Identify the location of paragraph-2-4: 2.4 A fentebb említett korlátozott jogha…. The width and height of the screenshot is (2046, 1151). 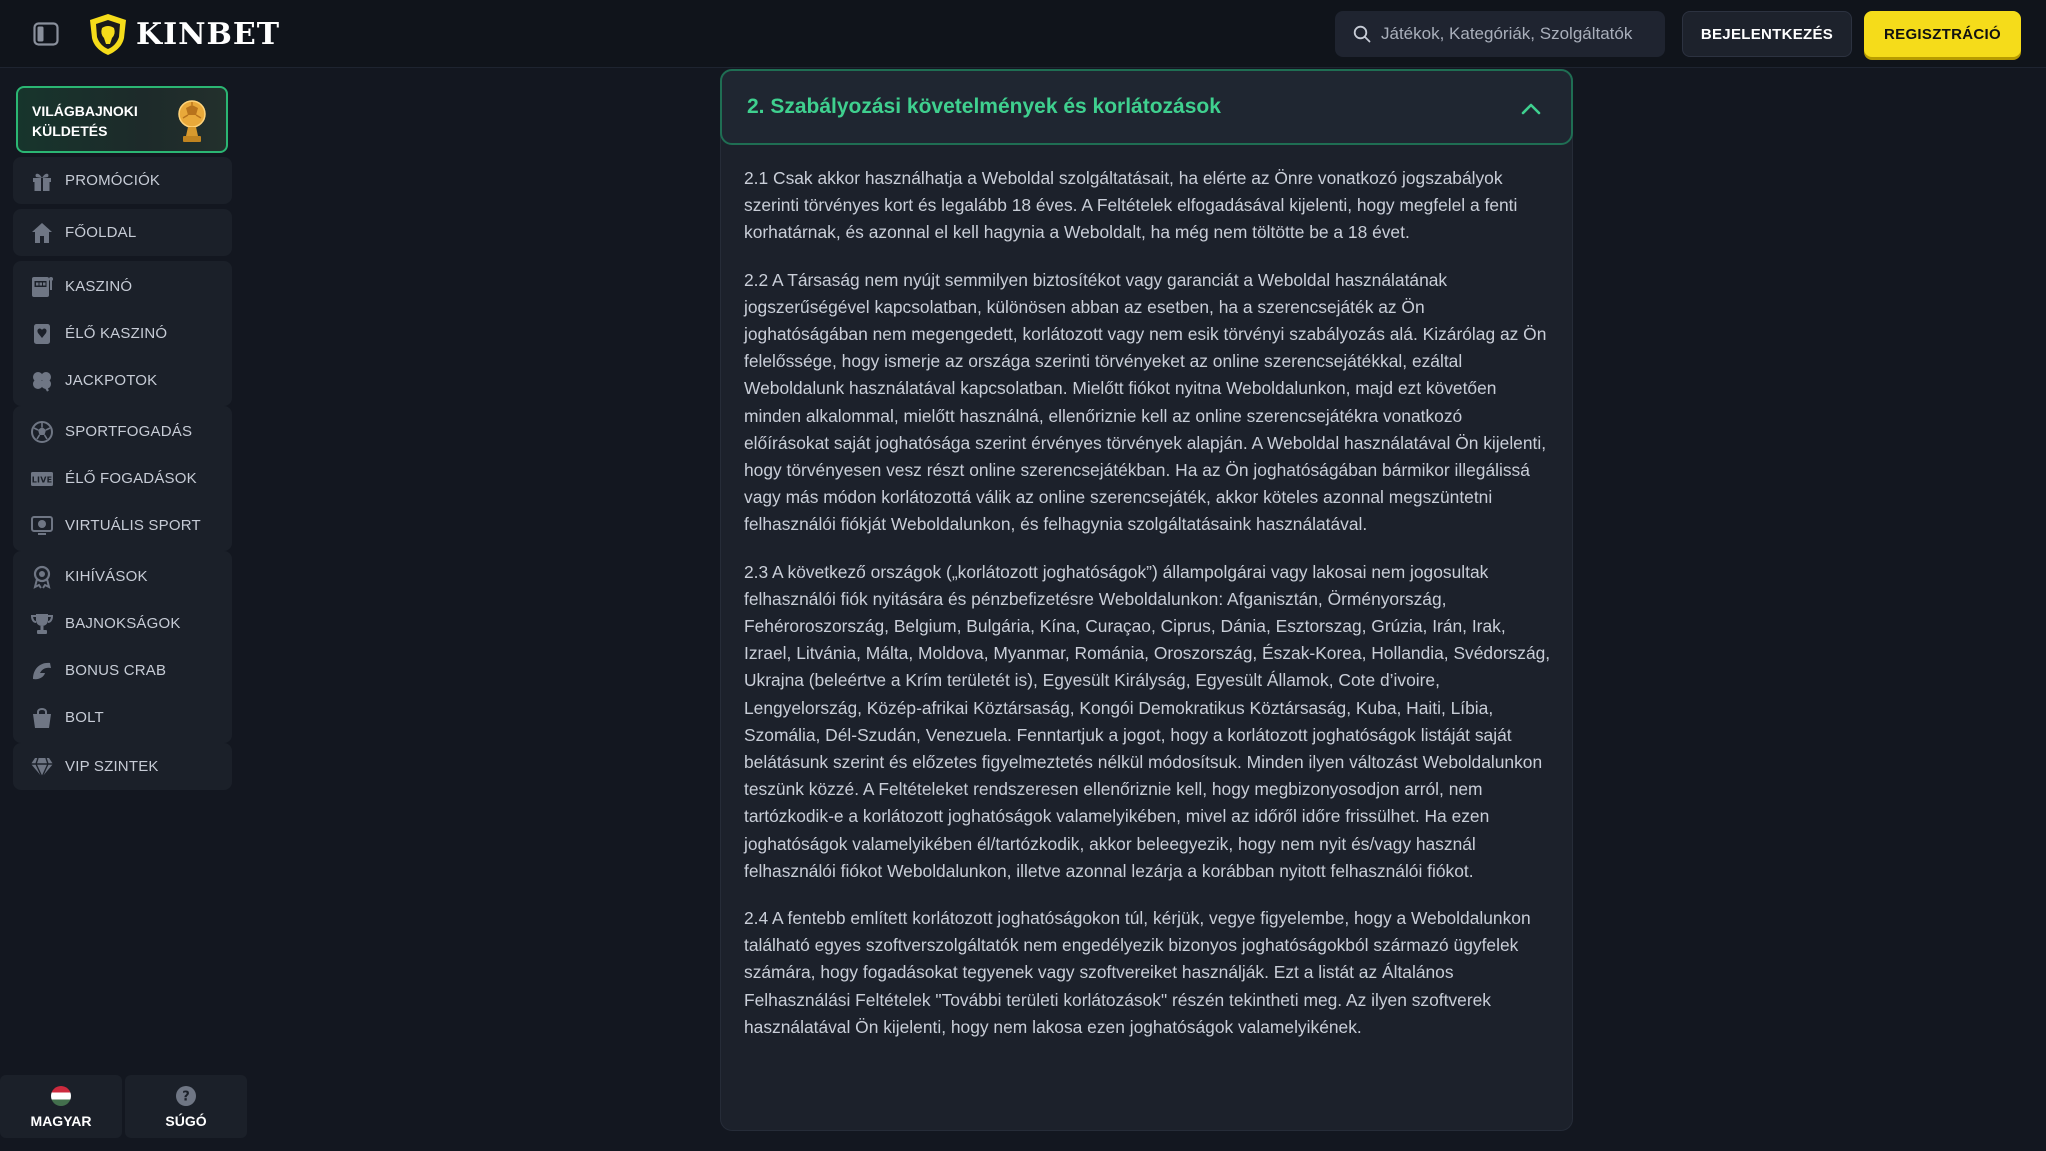
(1137, 972).